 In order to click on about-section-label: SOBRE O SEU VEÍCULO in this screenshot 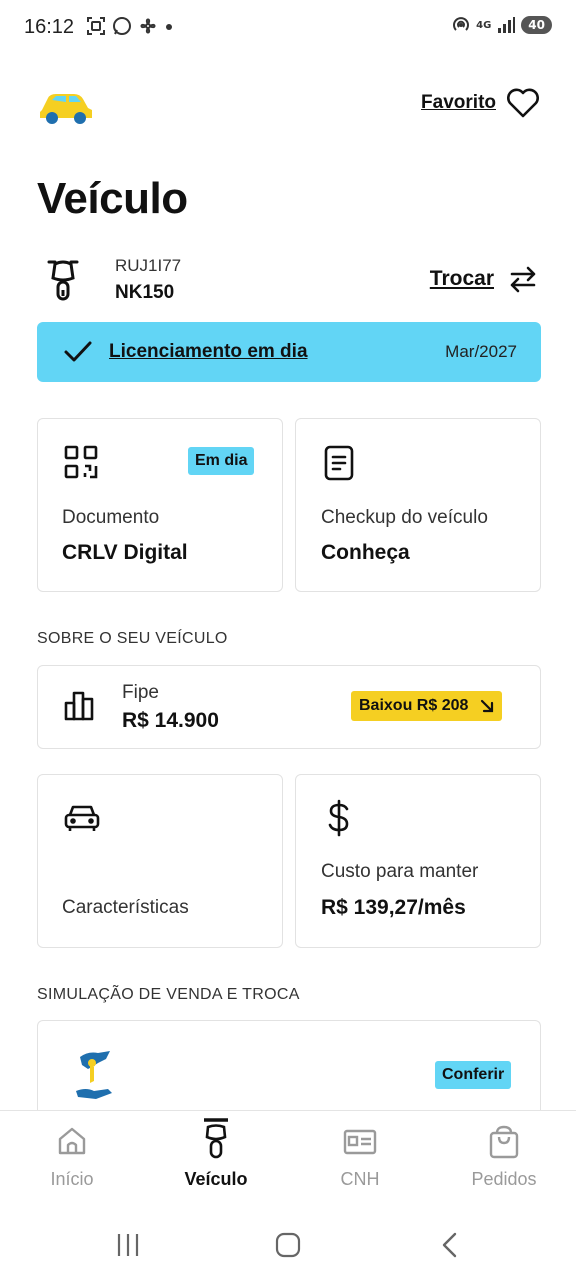, I will do `click(132, 638)`.